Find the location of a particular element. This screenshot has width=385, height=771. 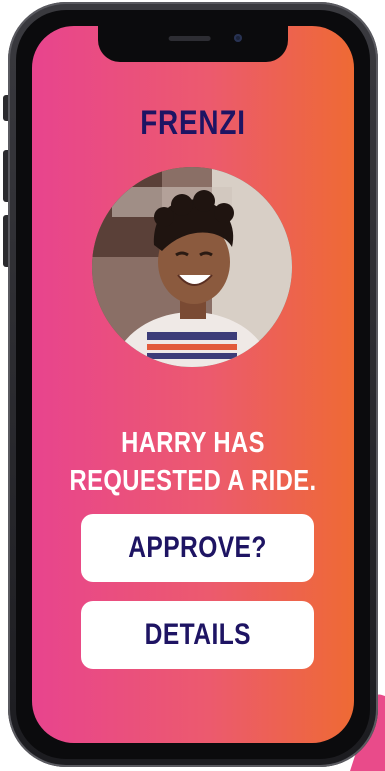

ride-request-message: HARRY HAS REQUESTED A RIDE. is located at coordinates (193, 462).